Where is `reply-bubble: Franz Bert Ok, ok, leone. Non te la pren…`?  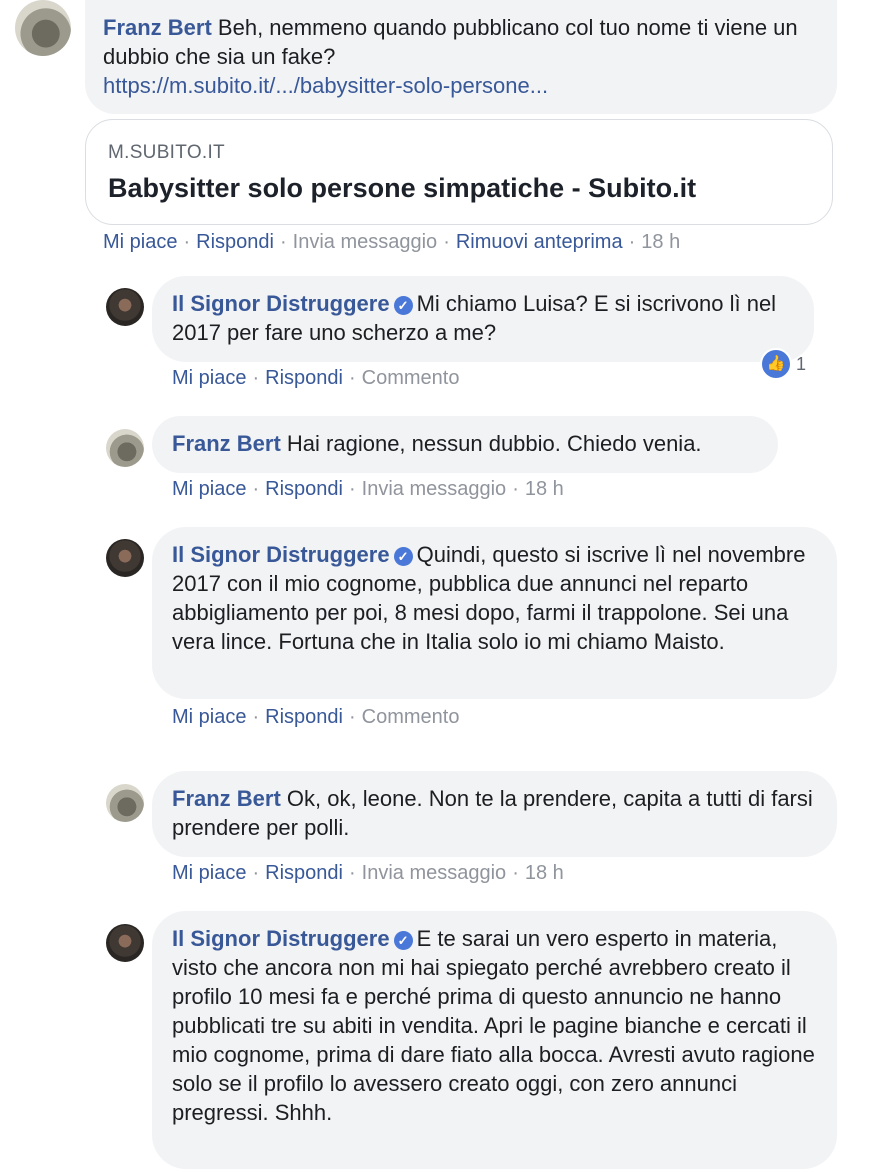
reply-bubble: Franz Bert Ok, ok, leone. Non te la pren… is located at coordinates (494, 814).